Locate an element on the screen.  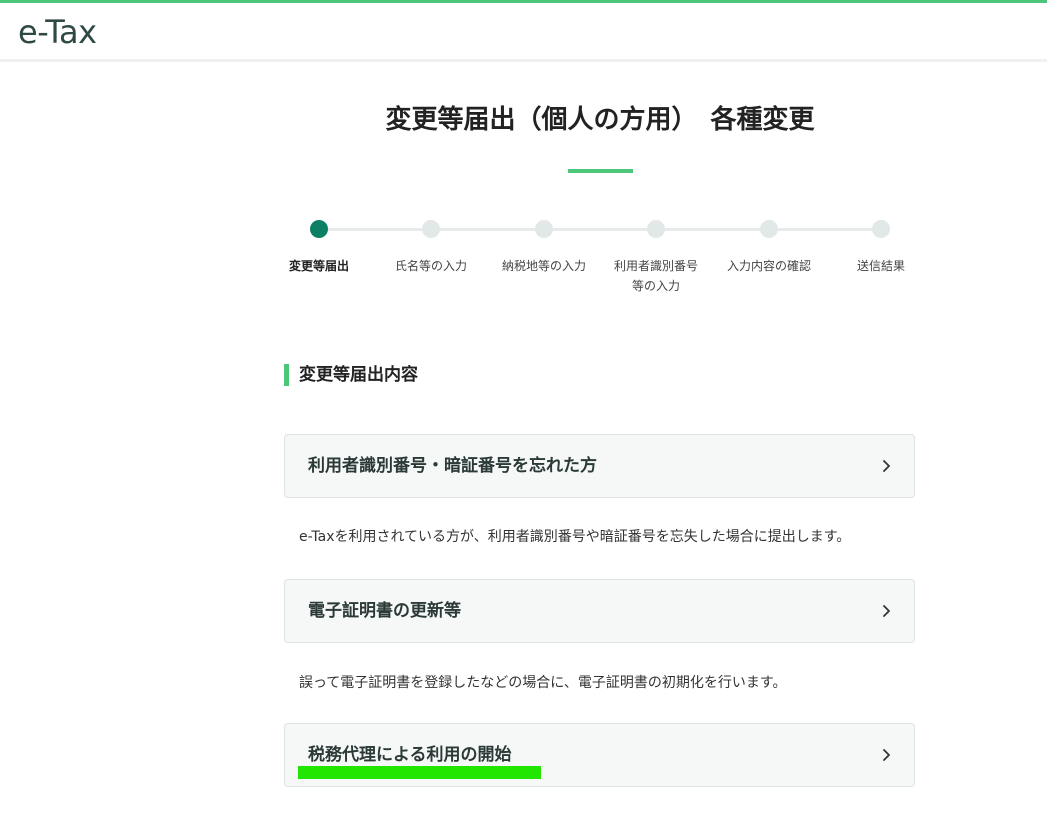
title-underline is located at coordinates (600, 171).